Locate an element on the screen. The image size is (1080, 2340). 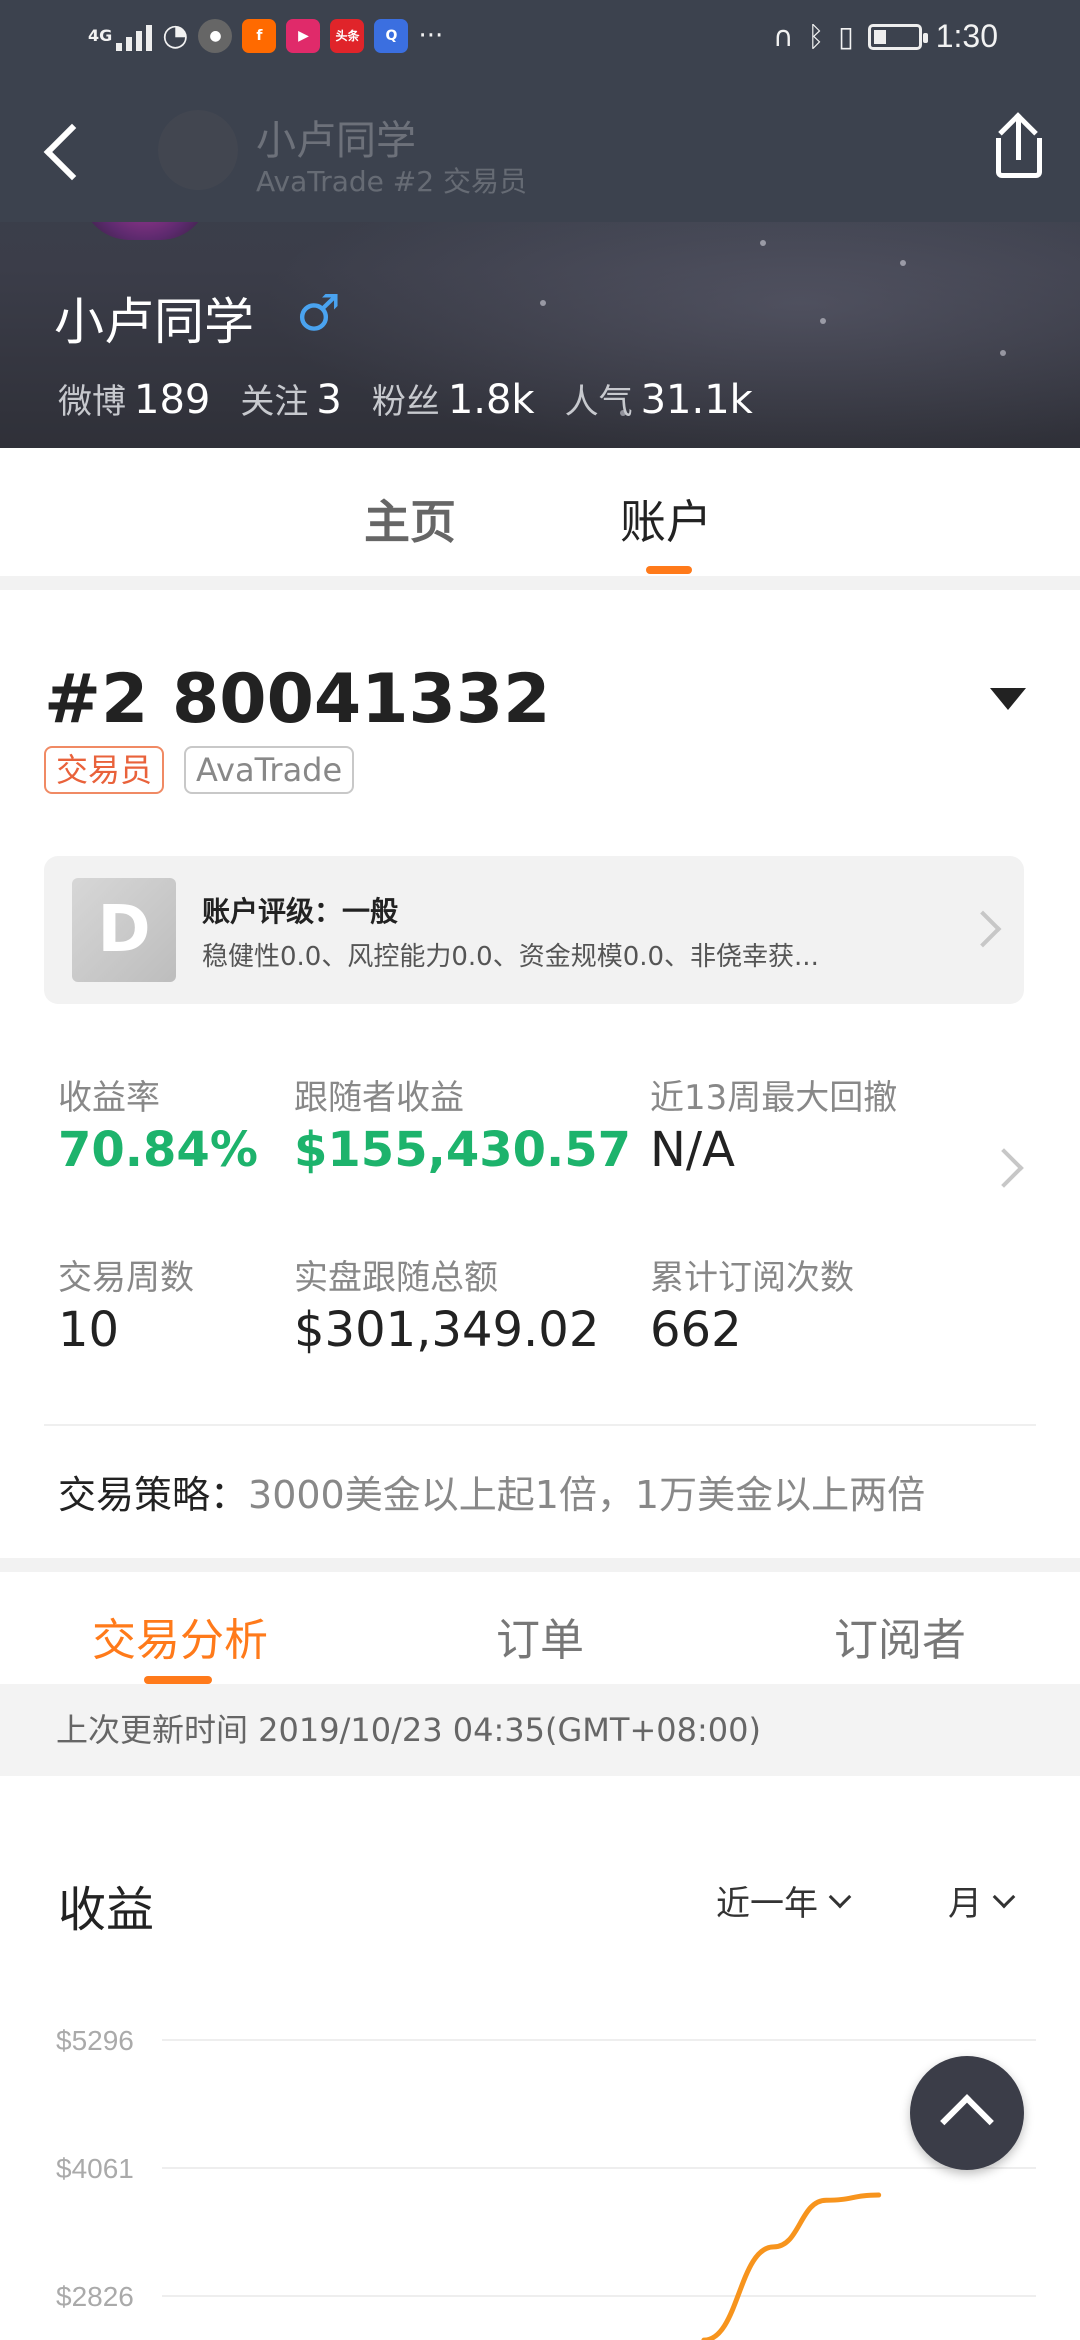
battery-icon is located at coordinates (897, 36).